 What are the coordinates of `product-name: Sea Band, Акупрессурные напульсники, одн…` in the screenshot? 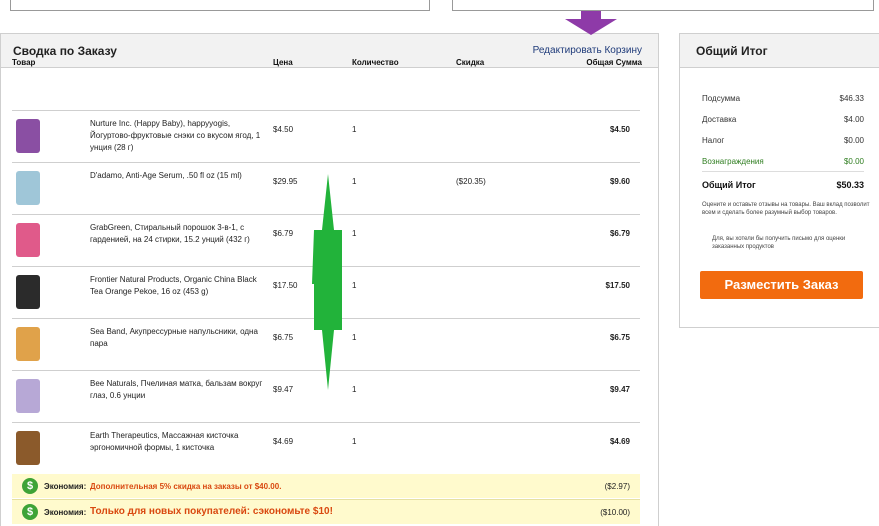 It's located at (177, 338).